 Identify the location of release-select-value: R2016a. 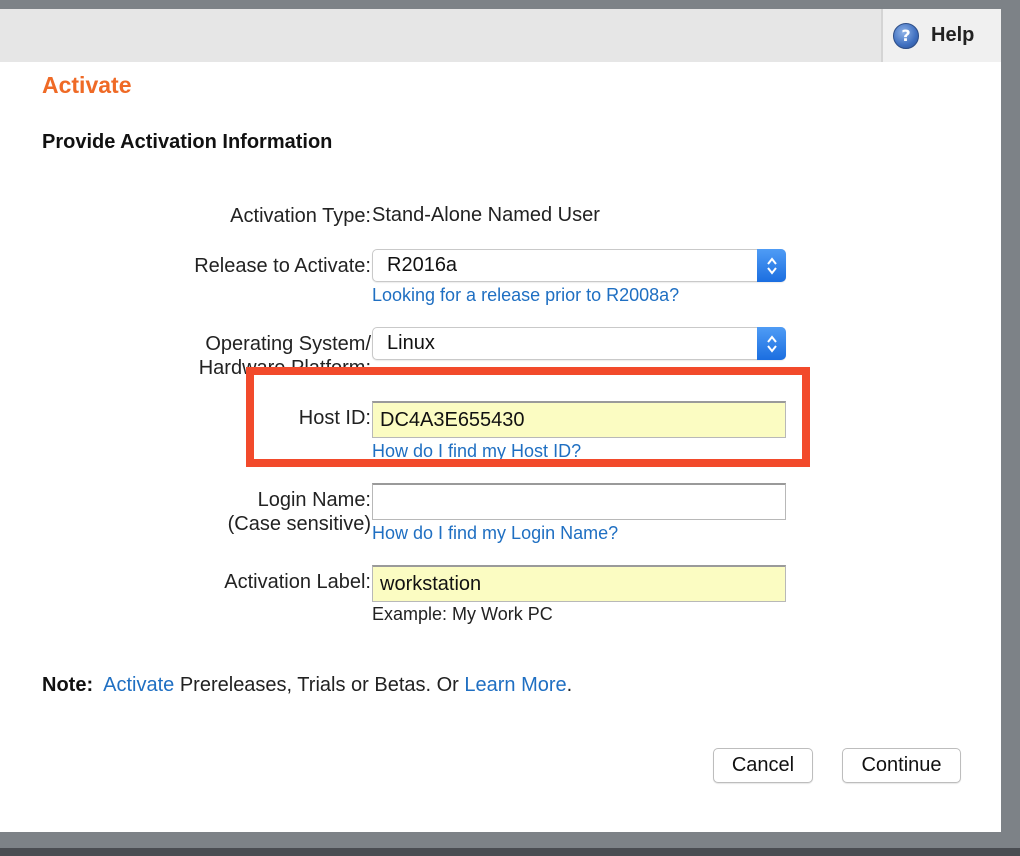
(422, 265).